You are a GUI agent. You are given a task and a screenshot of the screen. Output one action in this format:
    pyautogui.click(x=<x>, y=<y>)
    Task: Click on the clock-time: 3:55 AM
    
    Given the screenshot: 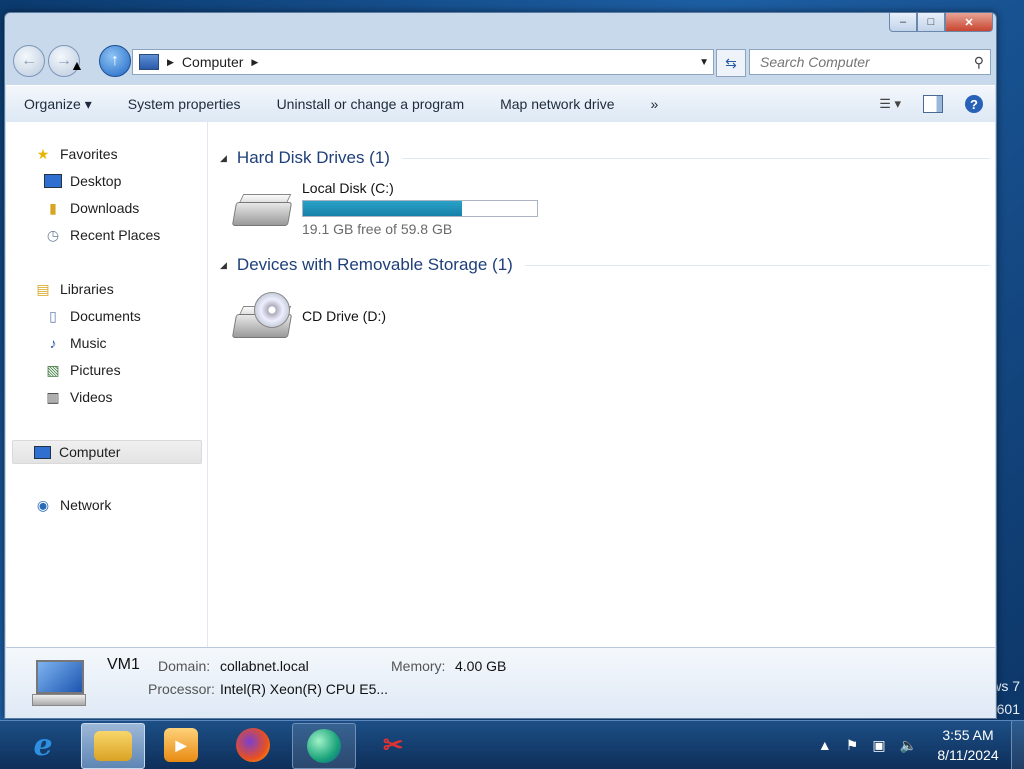 What is the action you would take?
    pyautogui.click(x=968, y=735)
    